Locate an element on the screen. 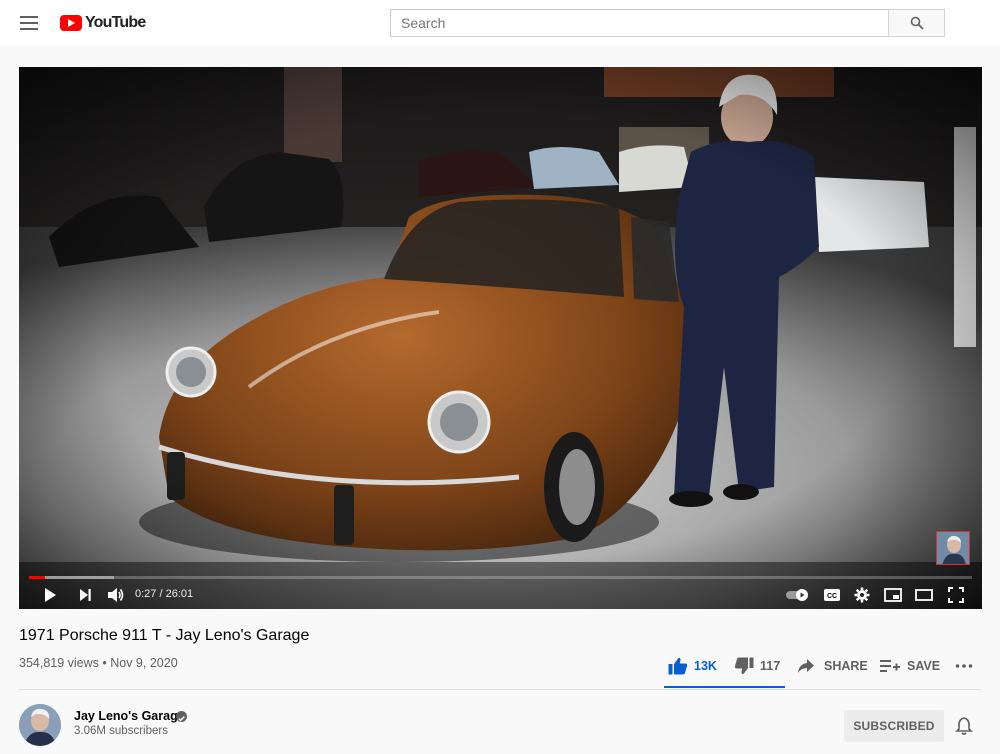  next-button is located at coordinates (85, 595).